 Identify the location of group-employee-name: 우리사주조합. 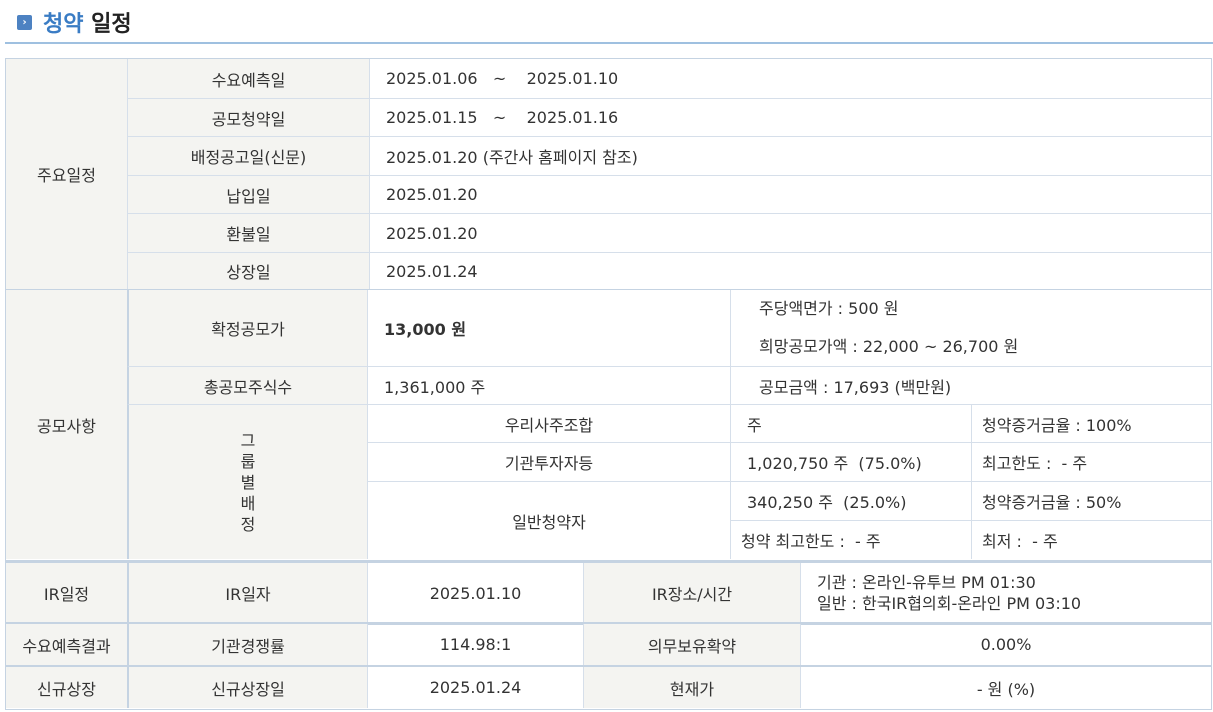
(548, 423).